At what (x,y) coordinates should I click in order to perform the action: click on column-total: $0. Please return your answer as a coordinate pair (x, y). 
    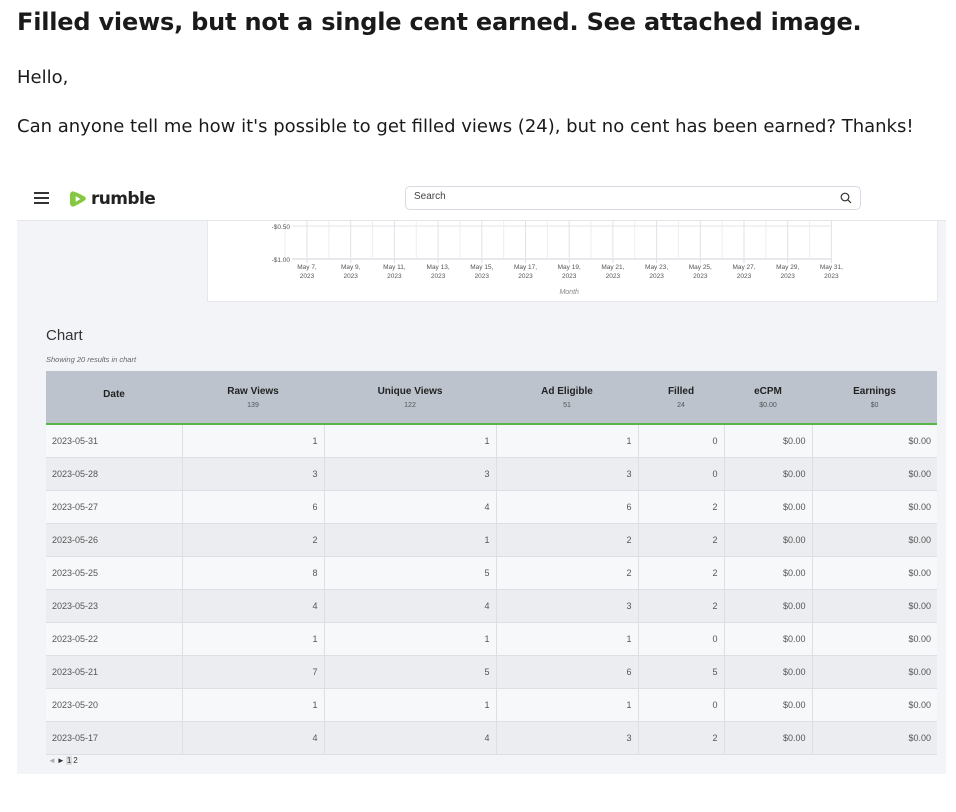
    Looking at the image, I should click on (874, 405).